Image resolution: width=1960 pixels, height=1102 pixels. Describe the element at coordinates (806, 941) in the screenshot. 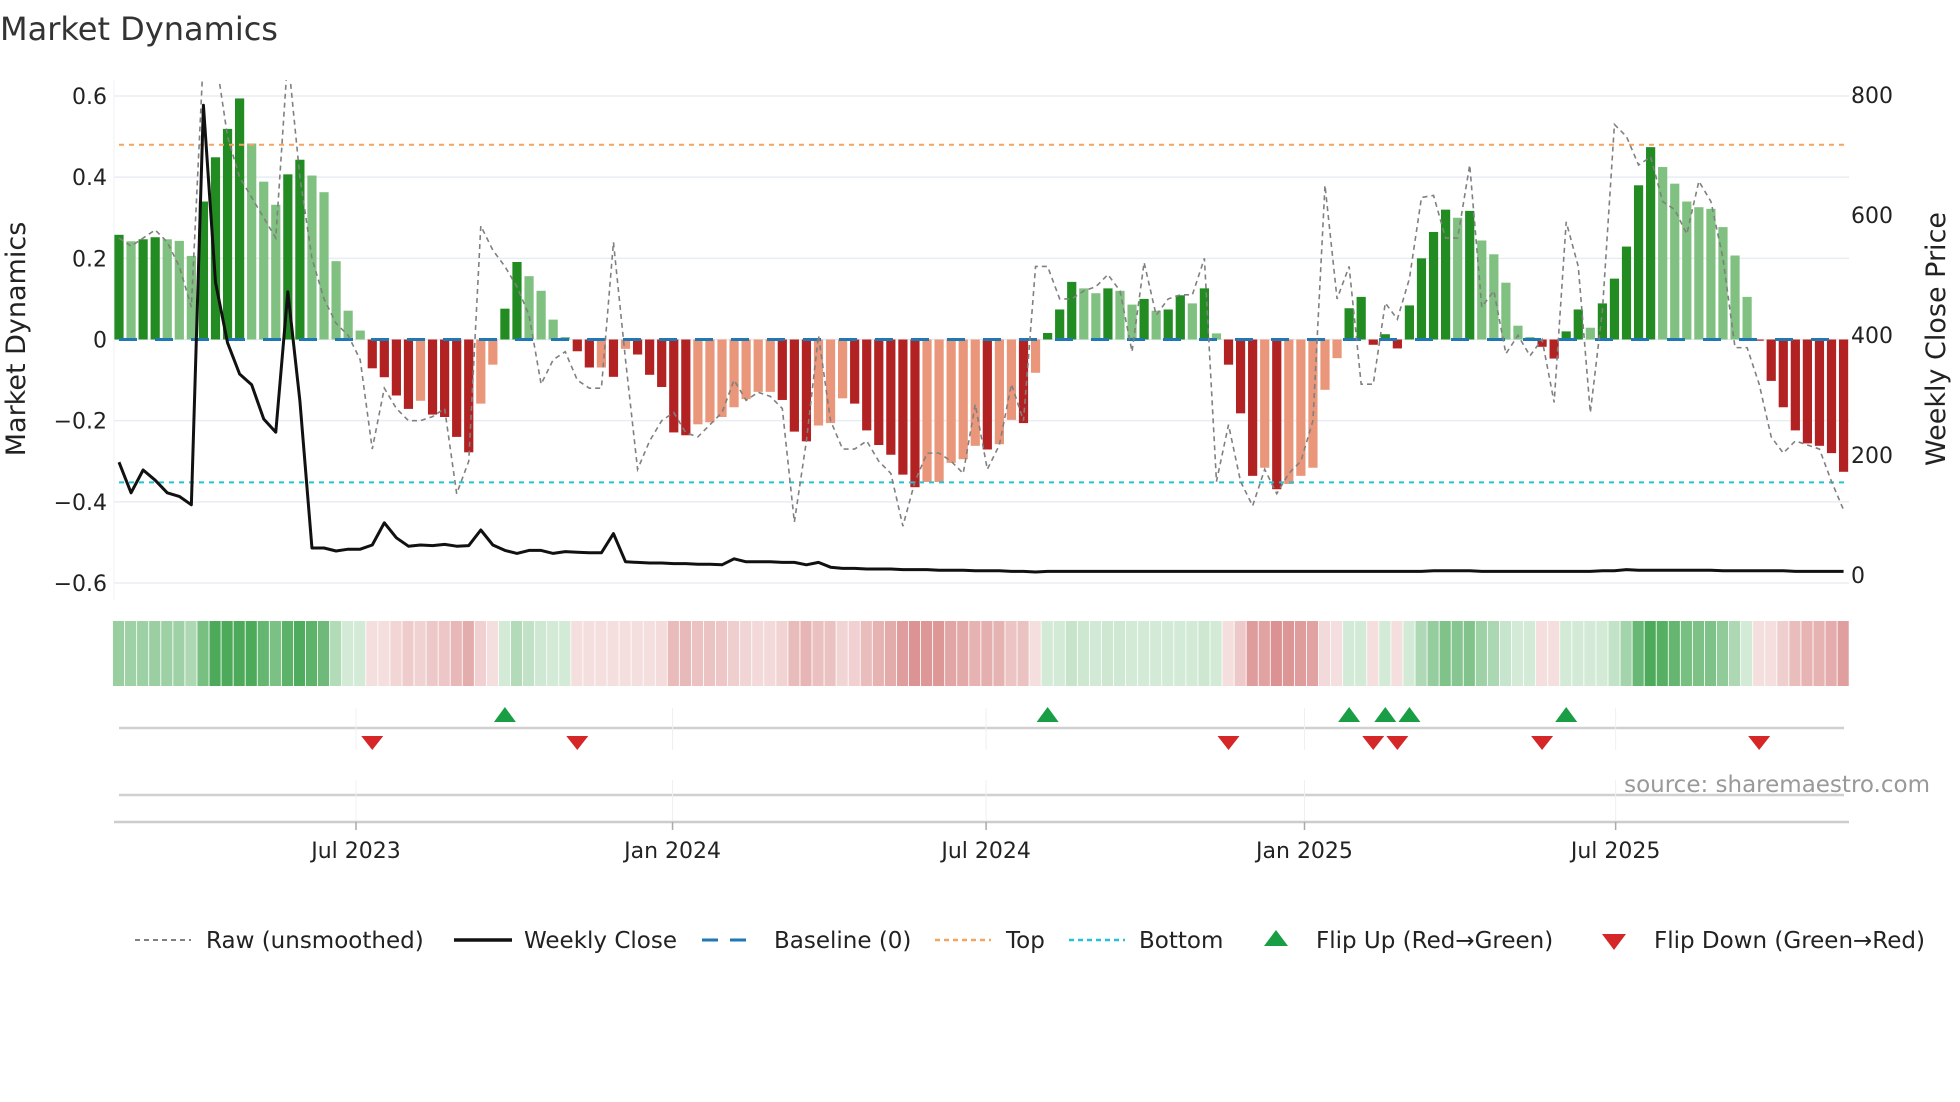

I see `legend-baseline: Baseline (0)` at that location.